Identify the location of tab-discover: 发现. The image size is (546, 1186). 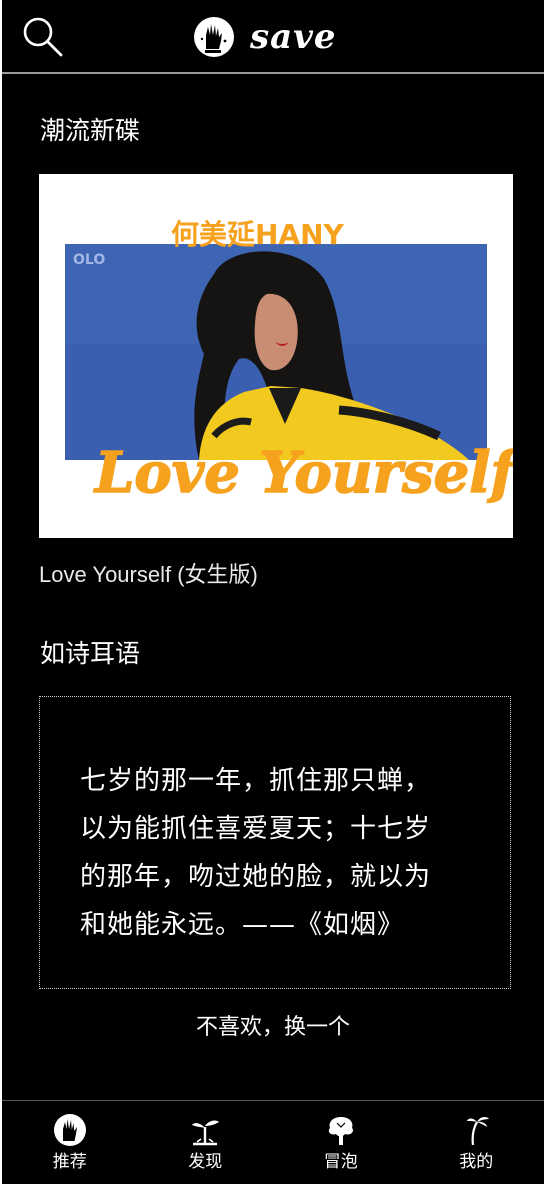
(206, 1142).